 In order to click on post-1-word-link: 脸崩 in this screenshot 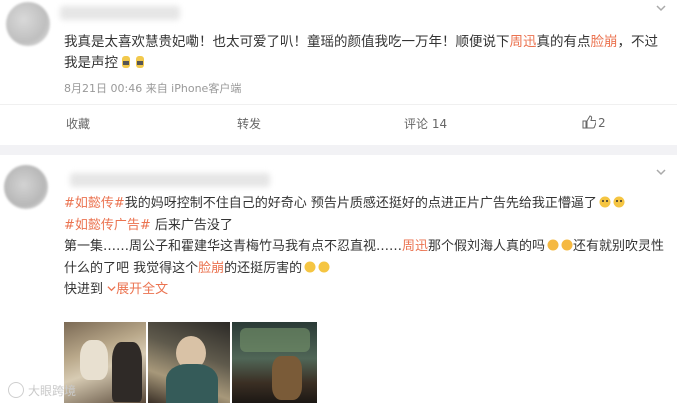, I will do `click(604, 42)`.